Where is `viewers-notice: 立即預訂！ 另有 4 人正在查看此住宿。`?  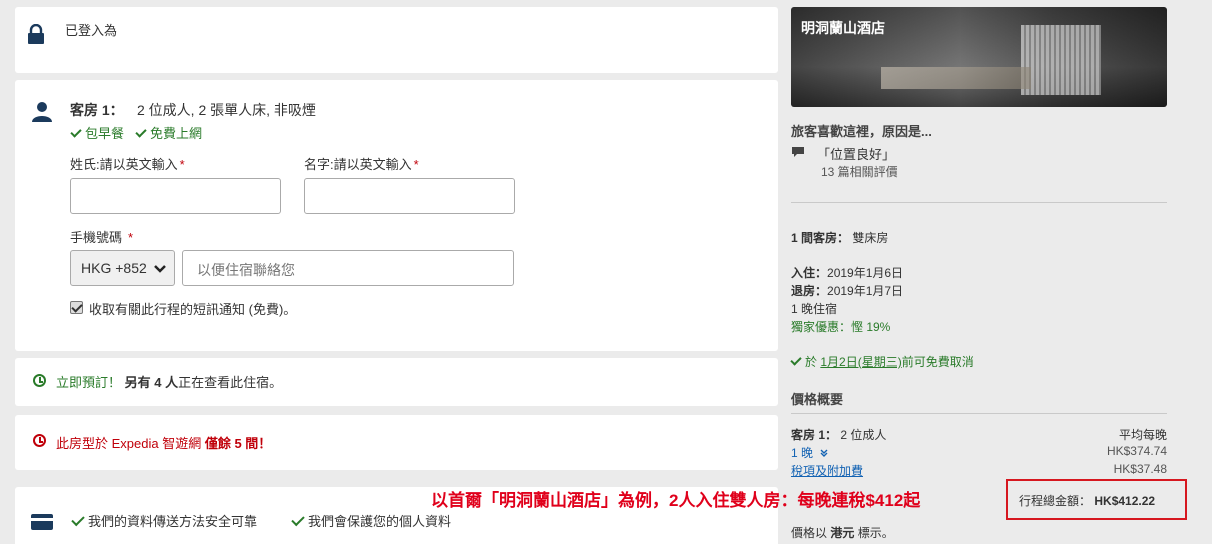 viewers-notice: 立即預訂！ 另有 4 人正在查看此住宿。 is located at coordinates (169, 381).